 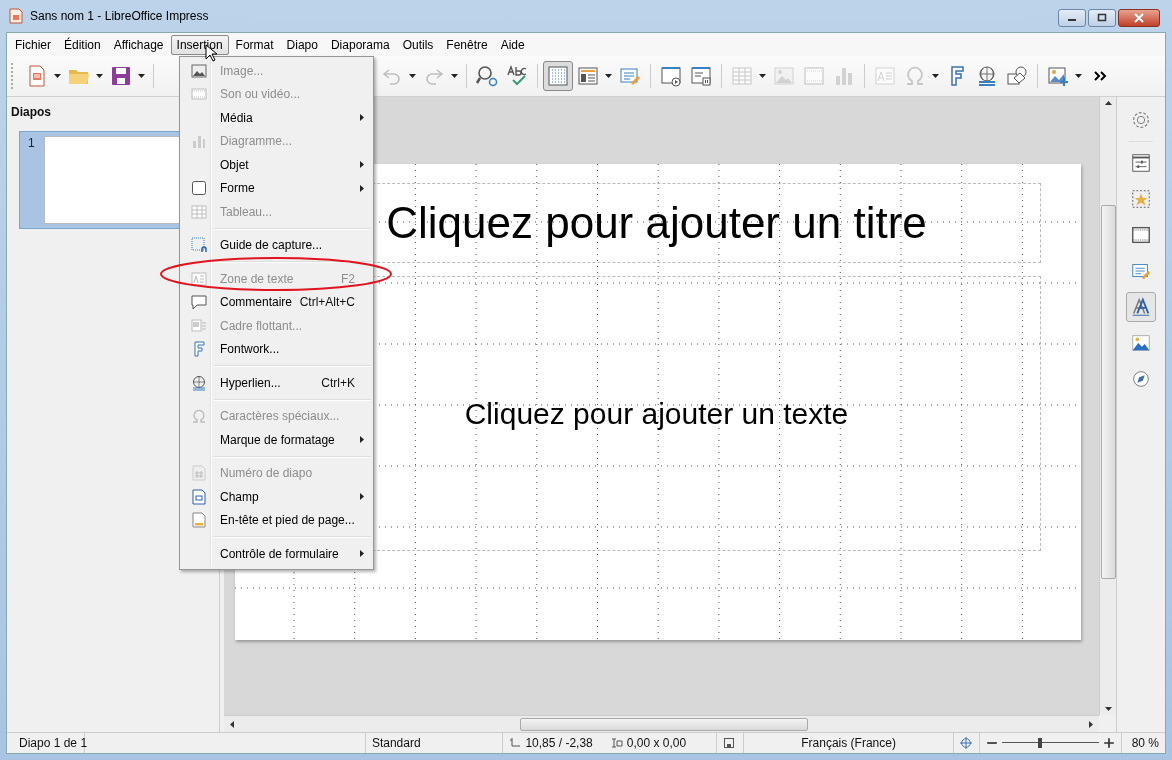 I want to click on floating-frame-icon, so click(x=199, y=325).